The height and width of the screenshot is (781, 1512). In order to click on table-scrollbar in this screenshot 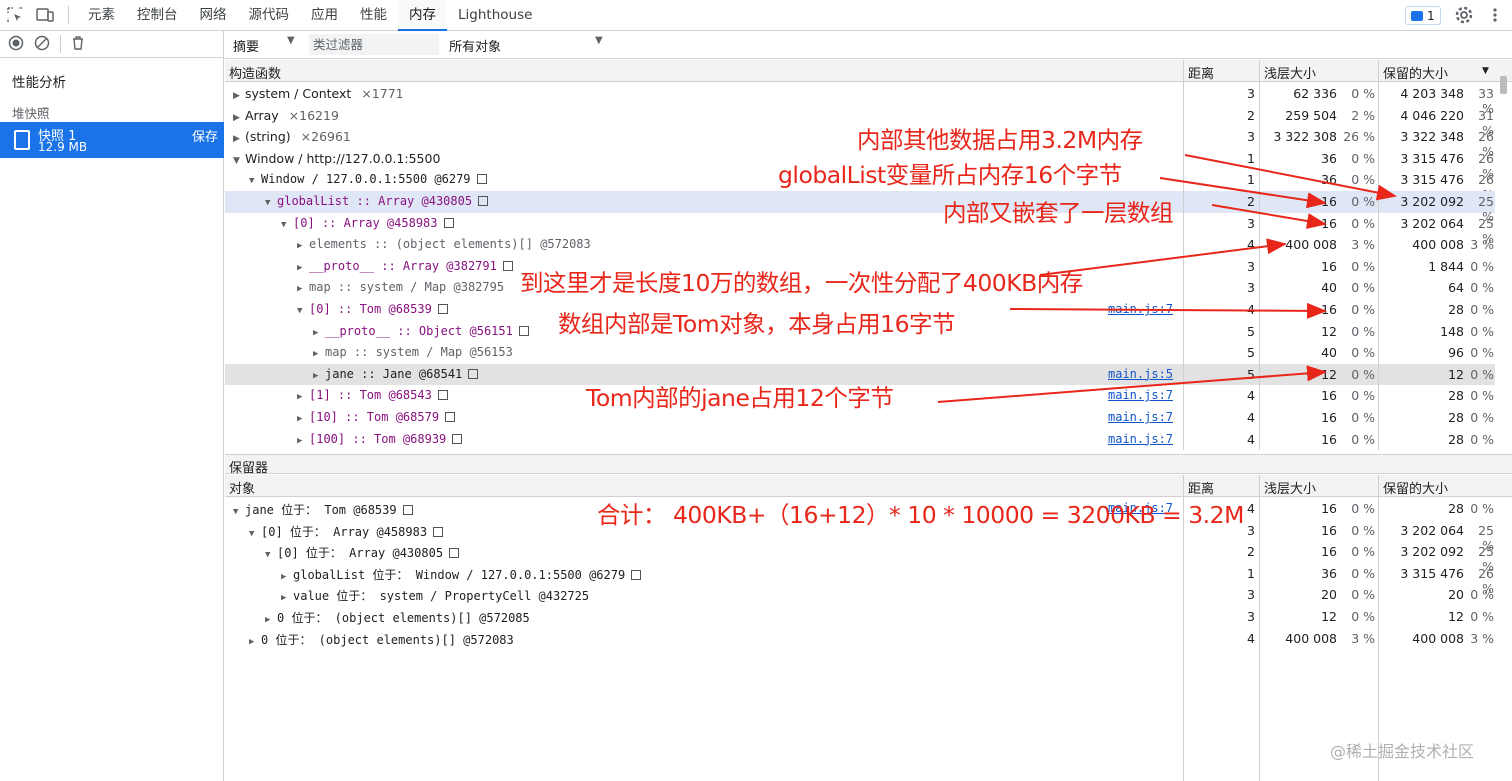, I will do `click(1503, 258)`.